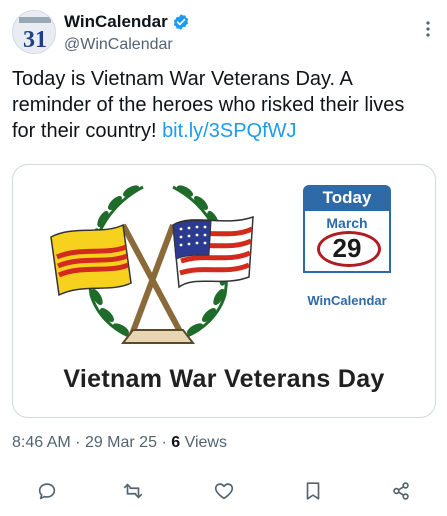  I want to click on author-handle: @WinCalendar, so click(118, 45).